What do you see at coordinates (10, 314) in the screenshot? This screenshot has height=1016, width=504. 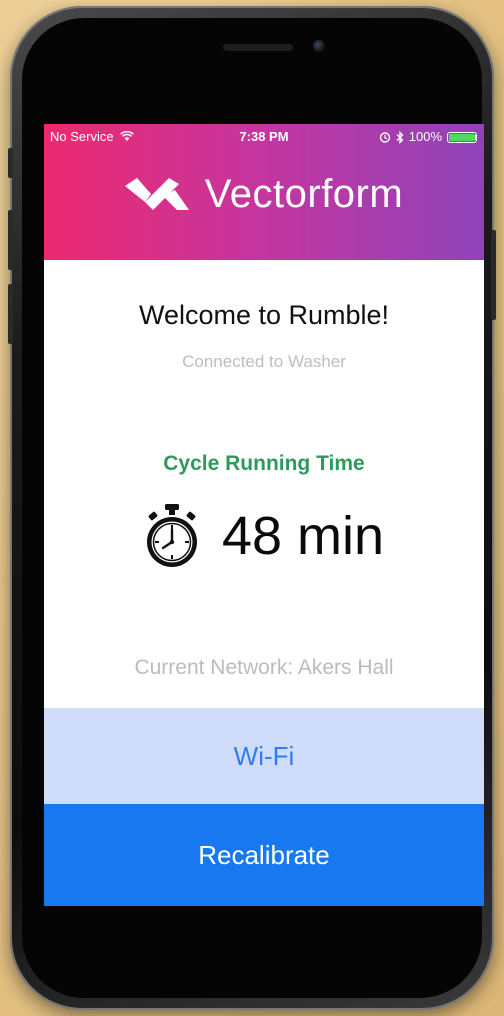 I see `volume-down-button` at bounding box center [10, 314].